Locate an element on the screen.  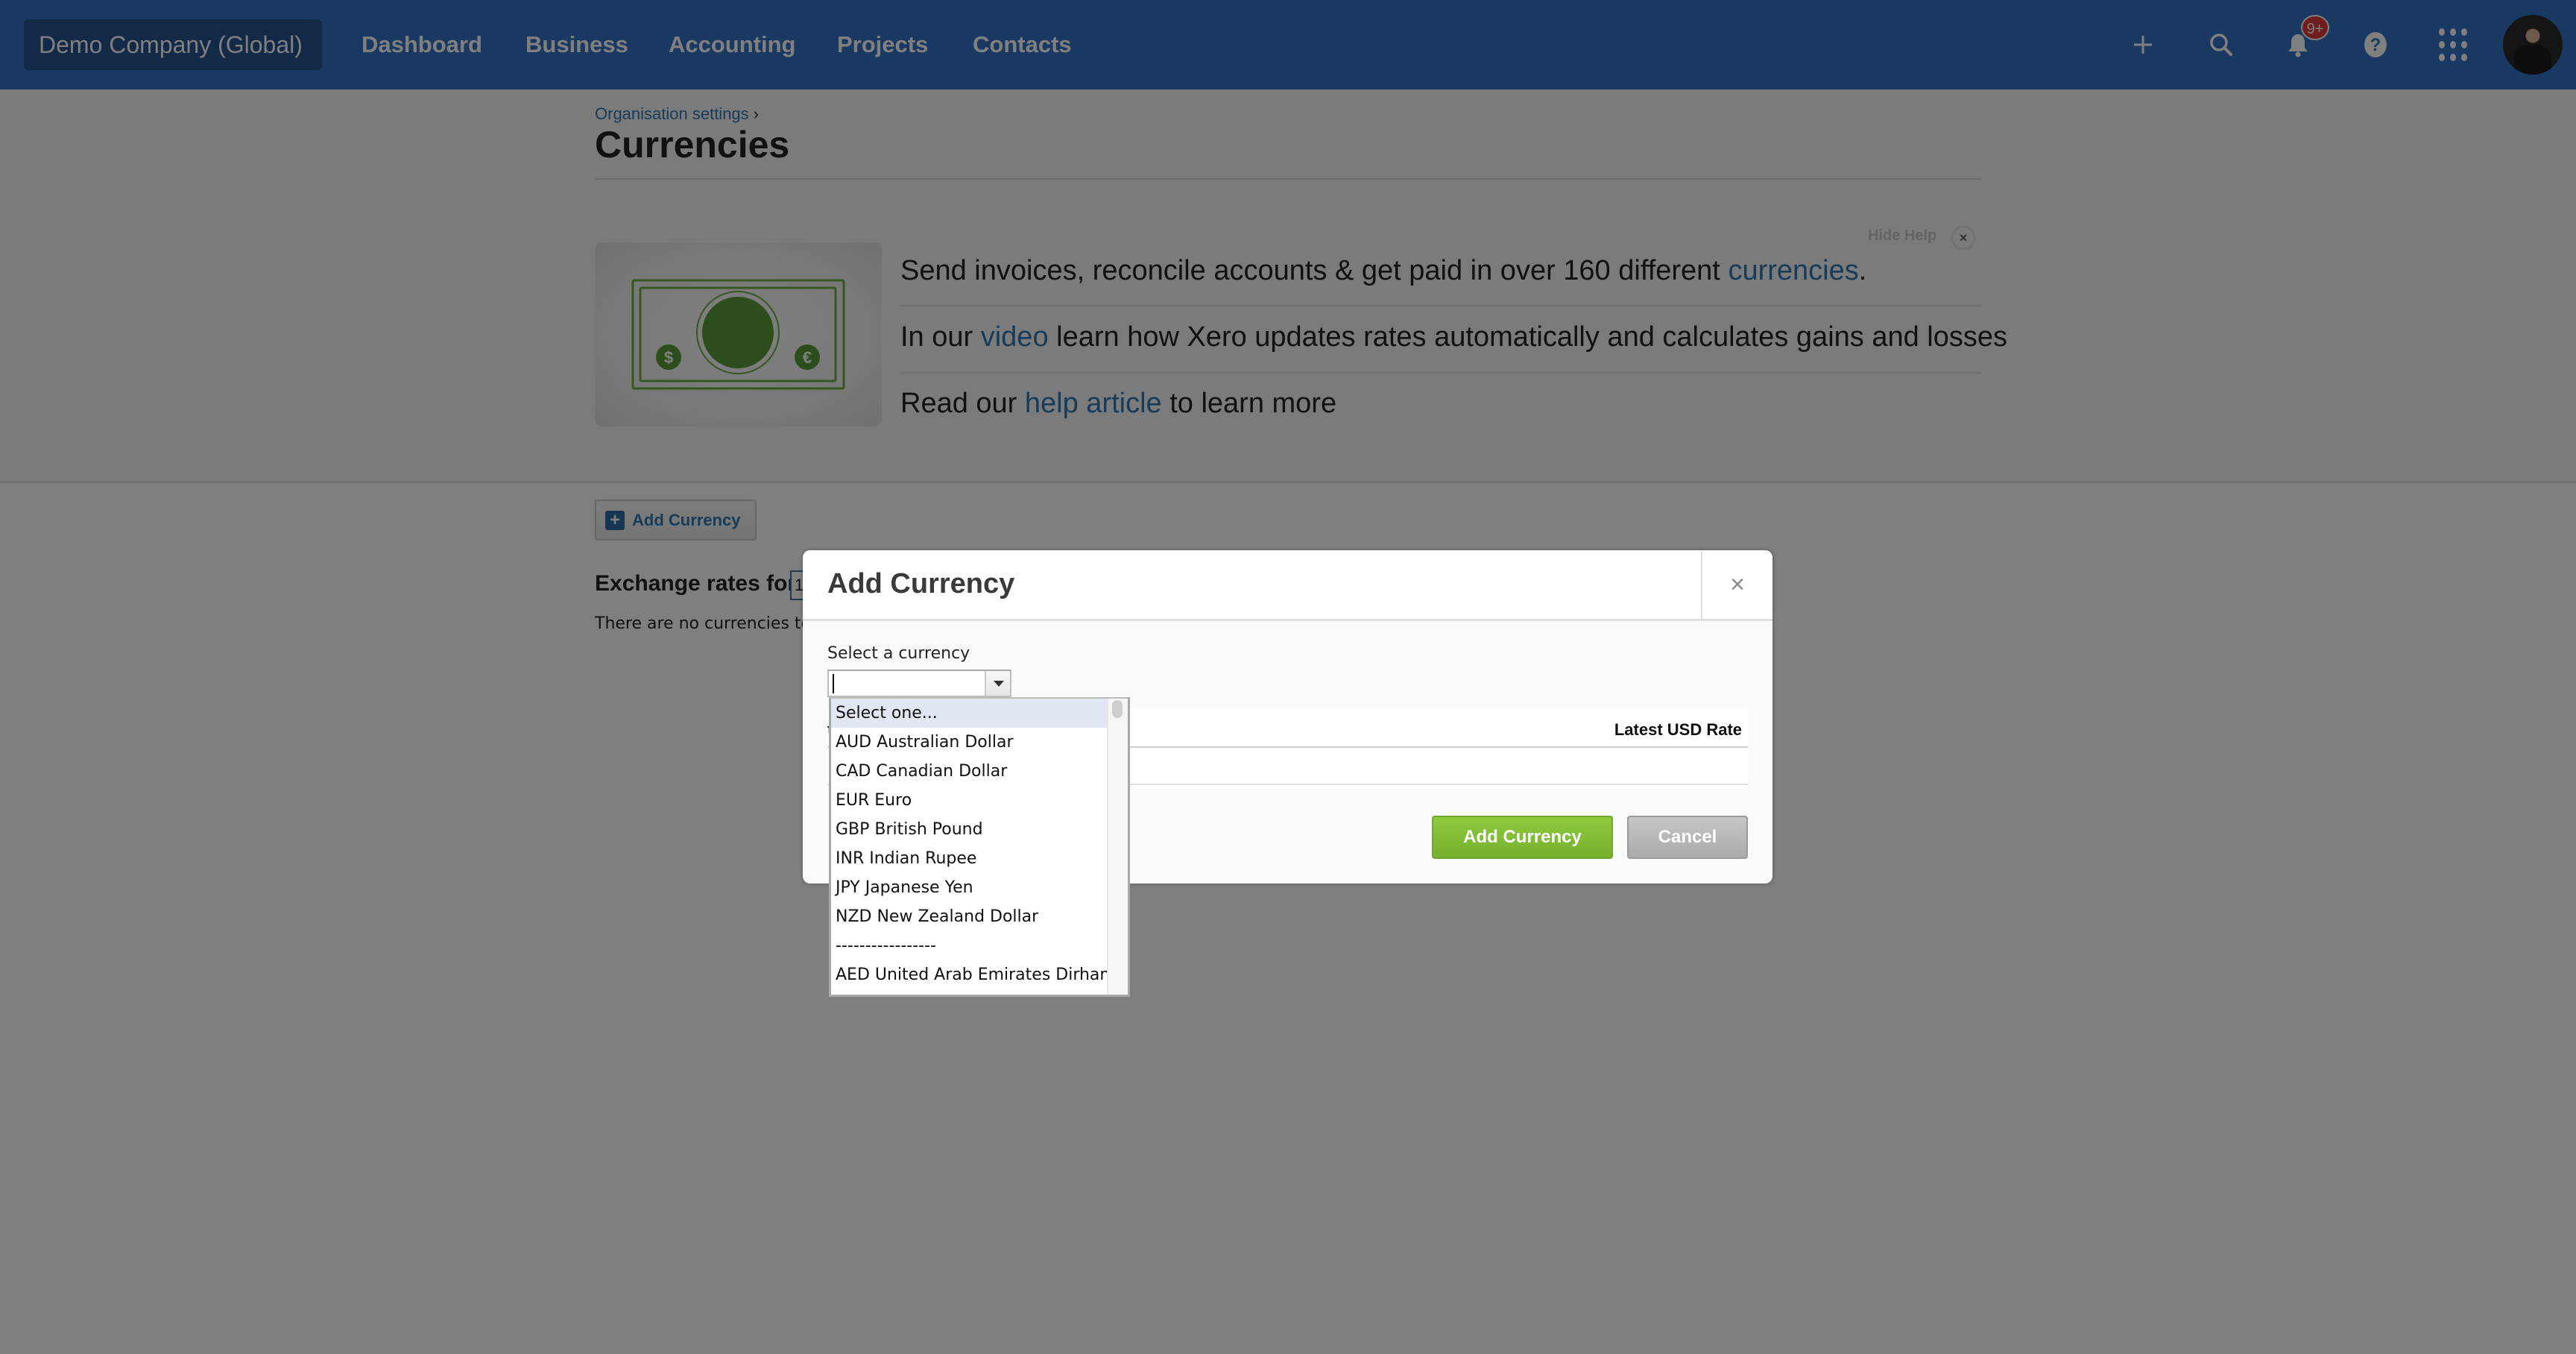
add-currency-confirm-button: Add Currency is located at coordinates (1522, 837).